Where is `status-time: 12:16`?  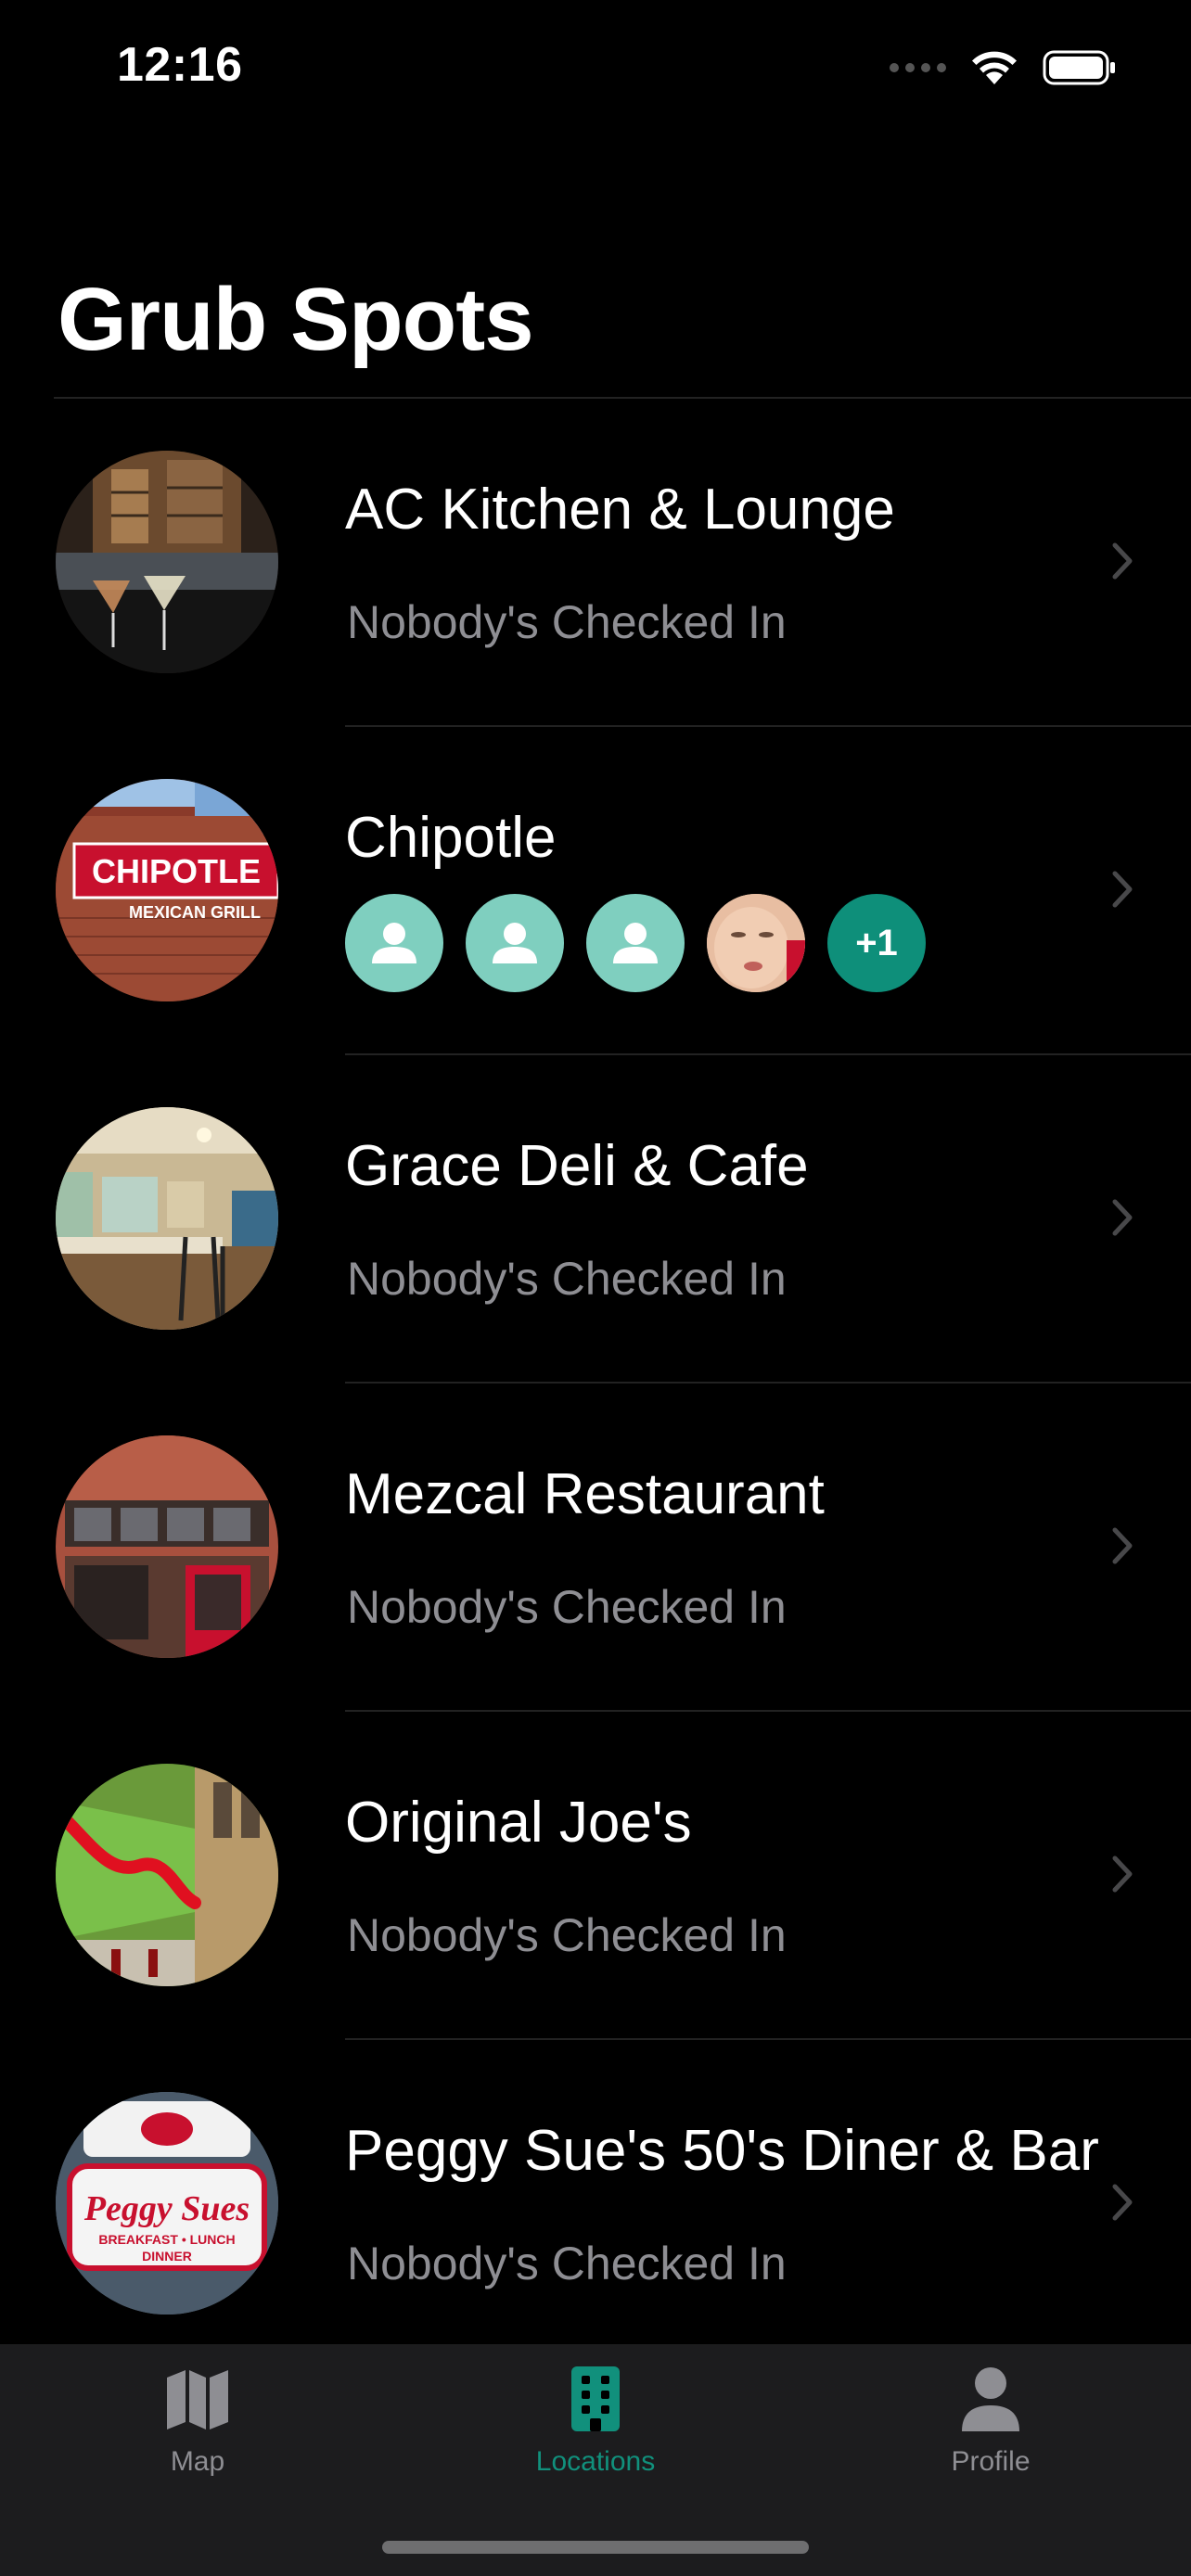
status-time: 12:16 is located at coordinates (180, 65).